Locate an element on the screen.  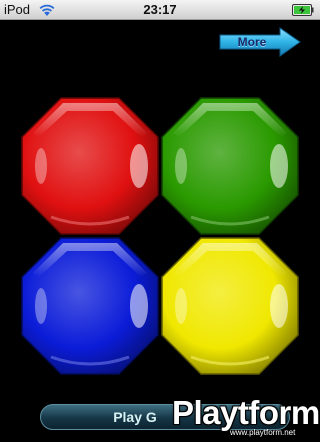
watermark-logo: Playtform is located at coordinates (246, 412).